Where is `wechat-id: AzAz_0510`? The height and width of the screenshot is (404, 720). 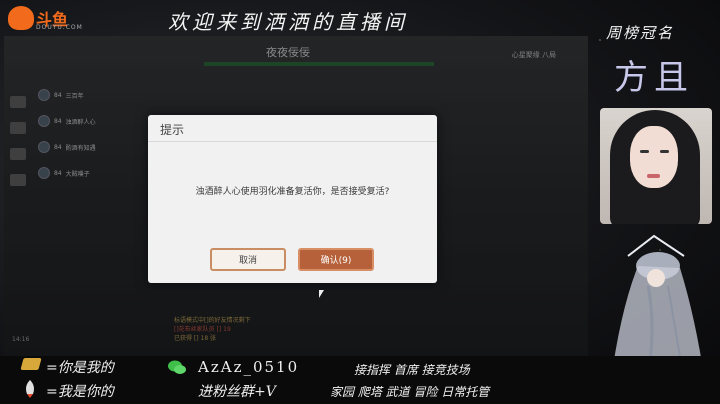
wechat-id: AzAz_0510 is located at coordinates (249, 367).